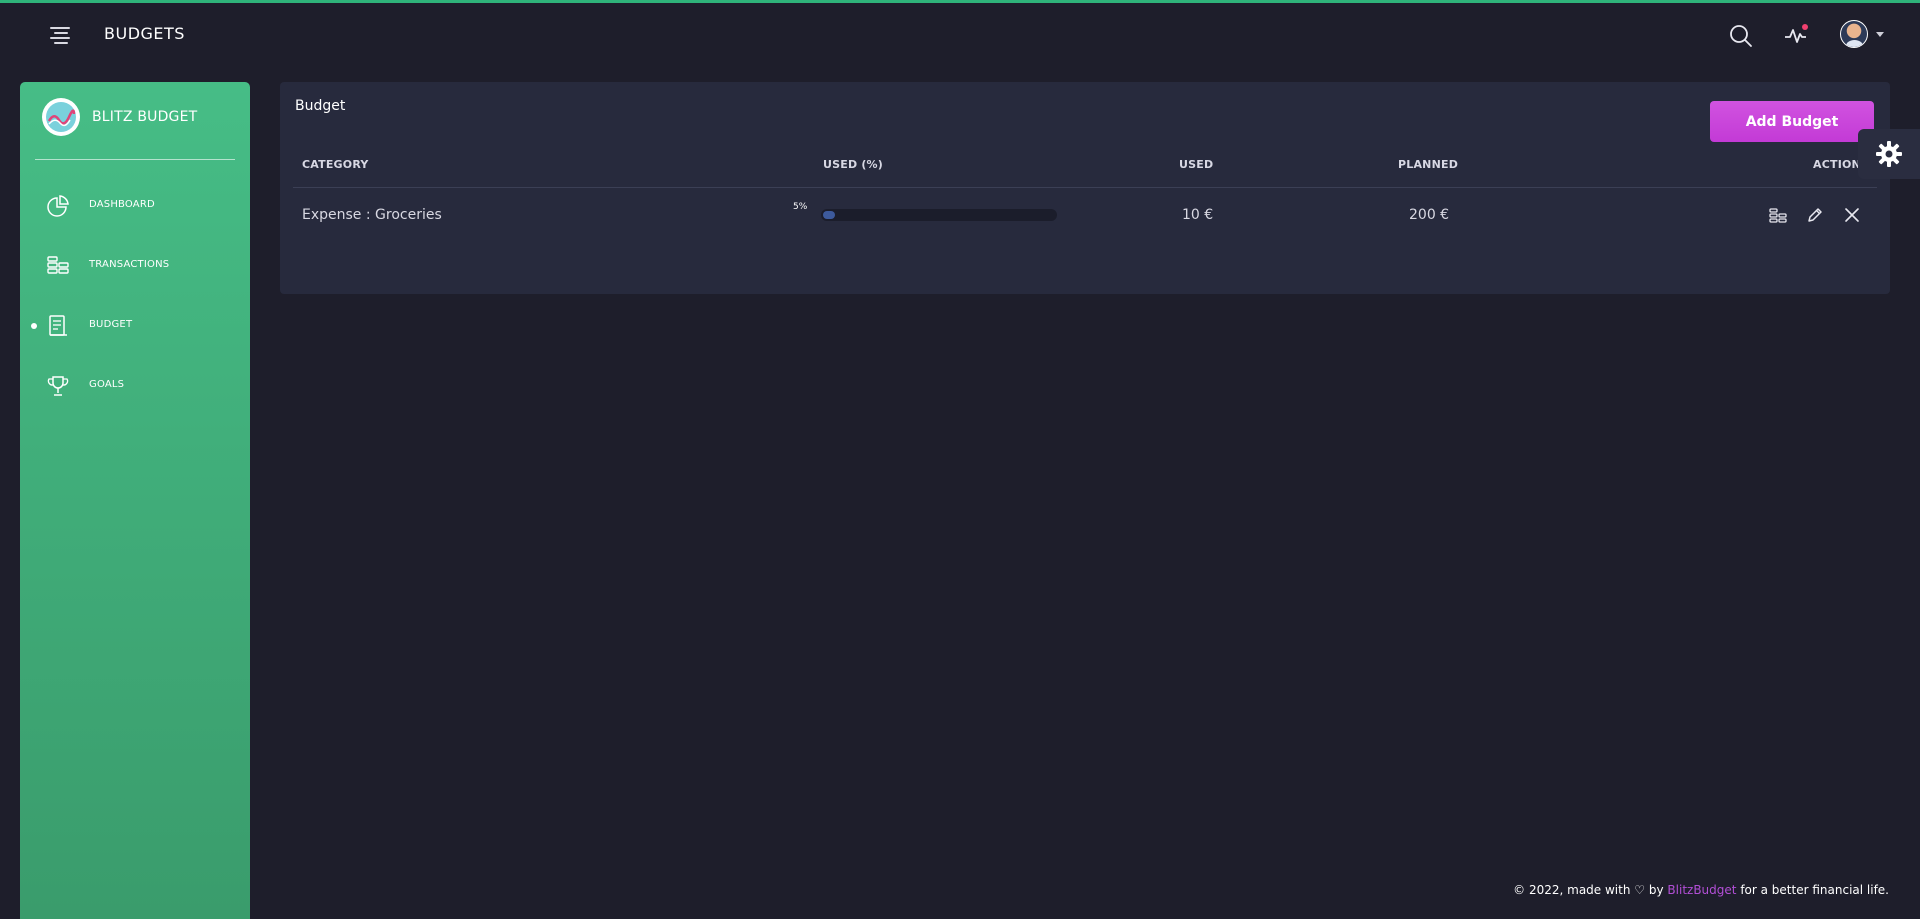 This screenshot has width=1920, height=919. I want to click on delete-icon, so click(1852, 215).